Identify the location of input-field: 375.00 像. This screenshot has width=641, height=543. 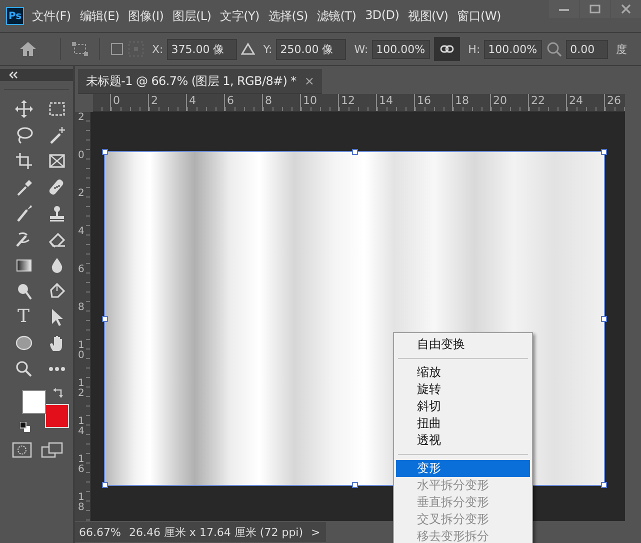
(202, 49).